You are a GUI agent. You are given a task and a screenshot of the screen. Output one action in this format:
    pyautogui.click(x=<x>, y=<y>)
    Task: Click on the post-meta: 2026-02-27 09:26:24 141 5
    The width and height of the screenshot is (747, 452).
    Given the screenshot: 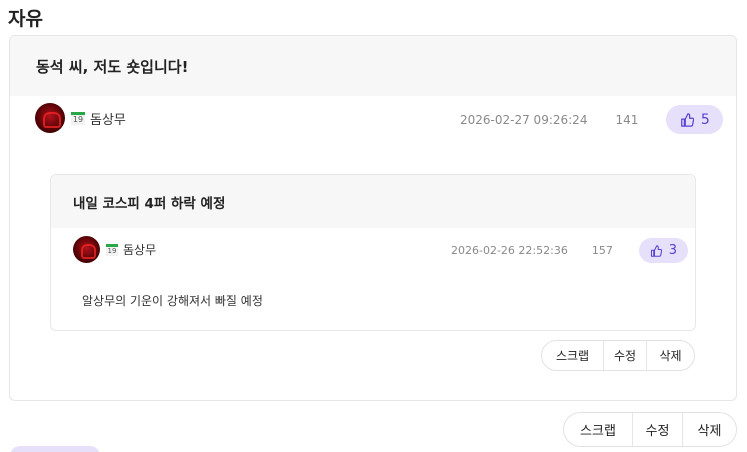 What is the action you would take?
    pyautogui.click(x=592, y=119)
    